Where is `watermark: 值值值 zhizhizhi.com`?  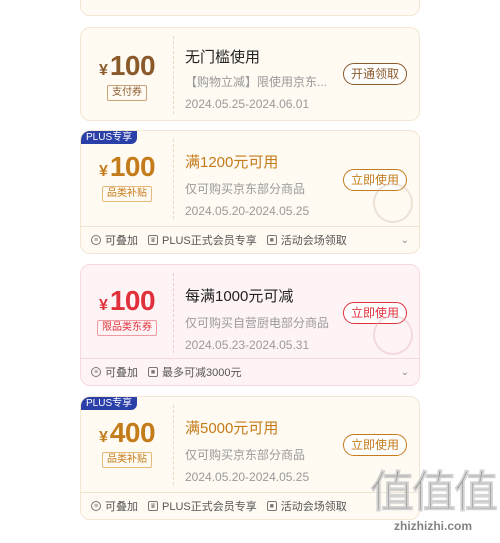
watermark: 值值值 zhizhizhi.com is located at coordinates (434, 500).